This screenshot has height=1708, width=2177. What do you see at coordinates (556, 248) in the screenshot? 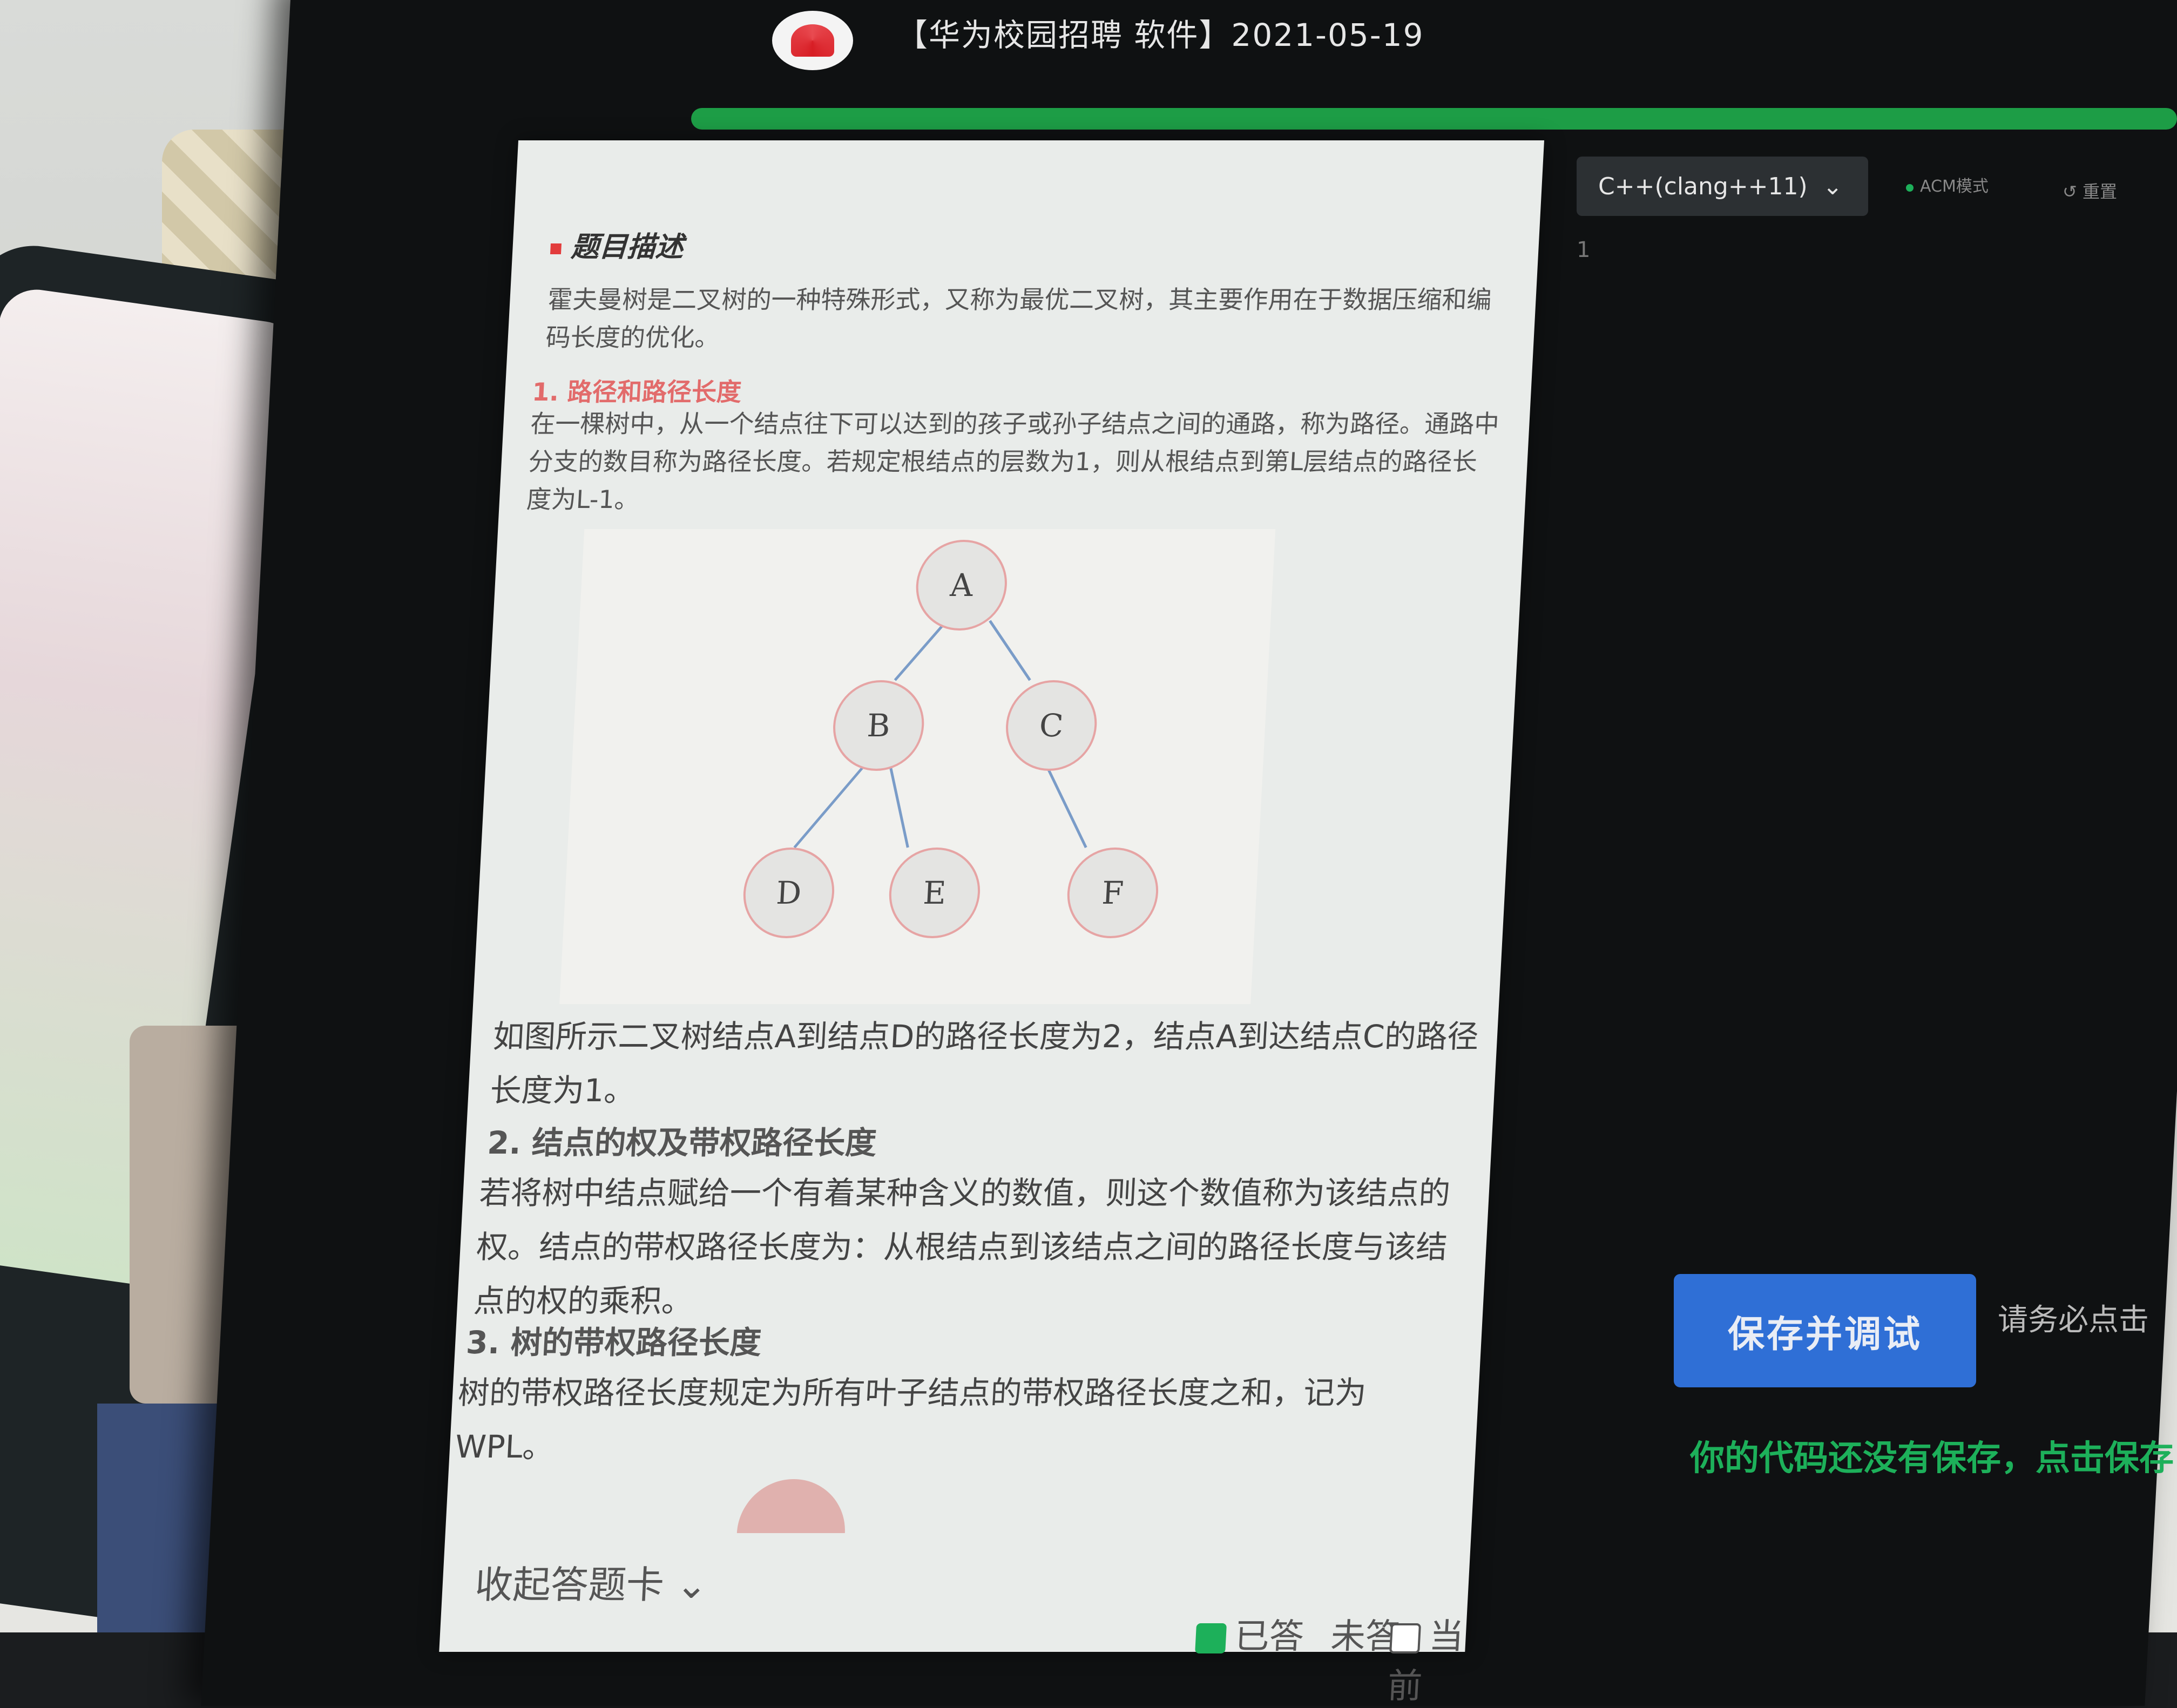
I see `bullet-icon` at bounding box center [556, 248].